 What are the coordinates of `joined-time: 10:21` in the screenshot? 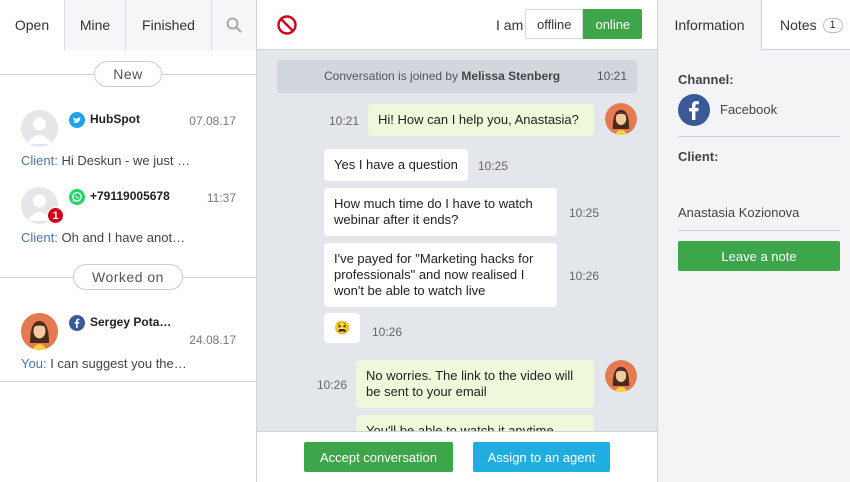 It's located at (611, 76).